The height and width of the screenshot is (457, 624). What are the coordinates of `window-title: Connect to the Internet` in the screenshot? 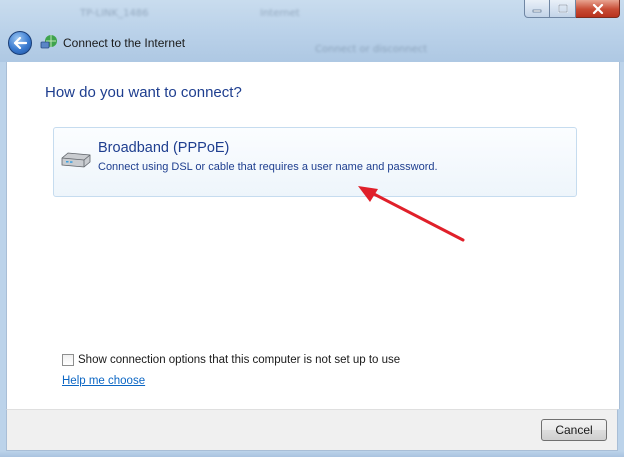 It's located at (124, 43).